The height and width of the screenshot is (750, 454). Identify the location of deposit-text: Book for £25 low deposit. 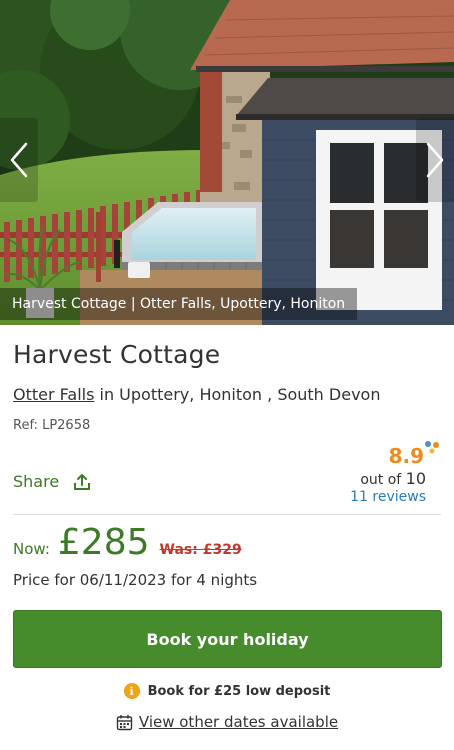
(239, 691).